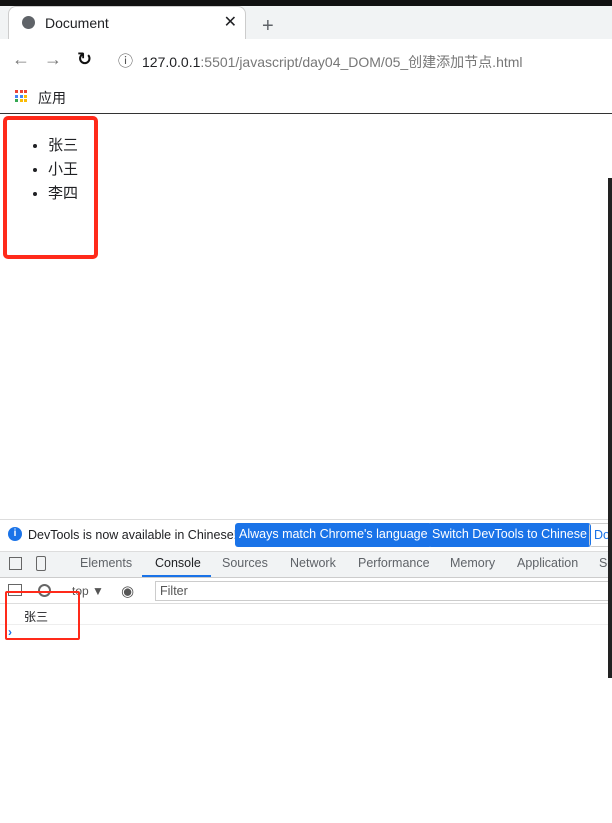 Image resolution: width=612 pixels, height=823 pixels. I want to click on forward-icon: →, so click(53, 59).